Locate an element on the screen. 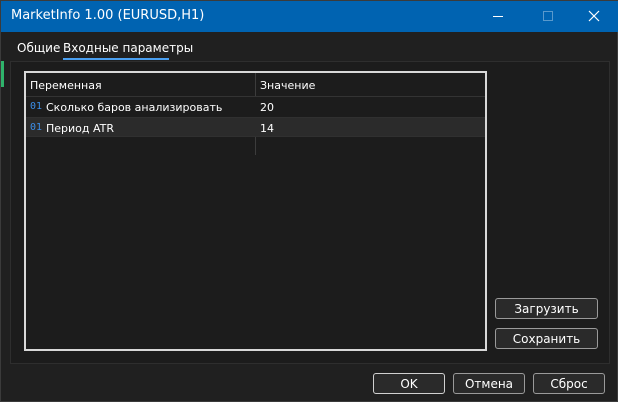 Image resolution: width=618 pixels, height=402 pixels. ok-button: OK is located at coordinates (409, 383).